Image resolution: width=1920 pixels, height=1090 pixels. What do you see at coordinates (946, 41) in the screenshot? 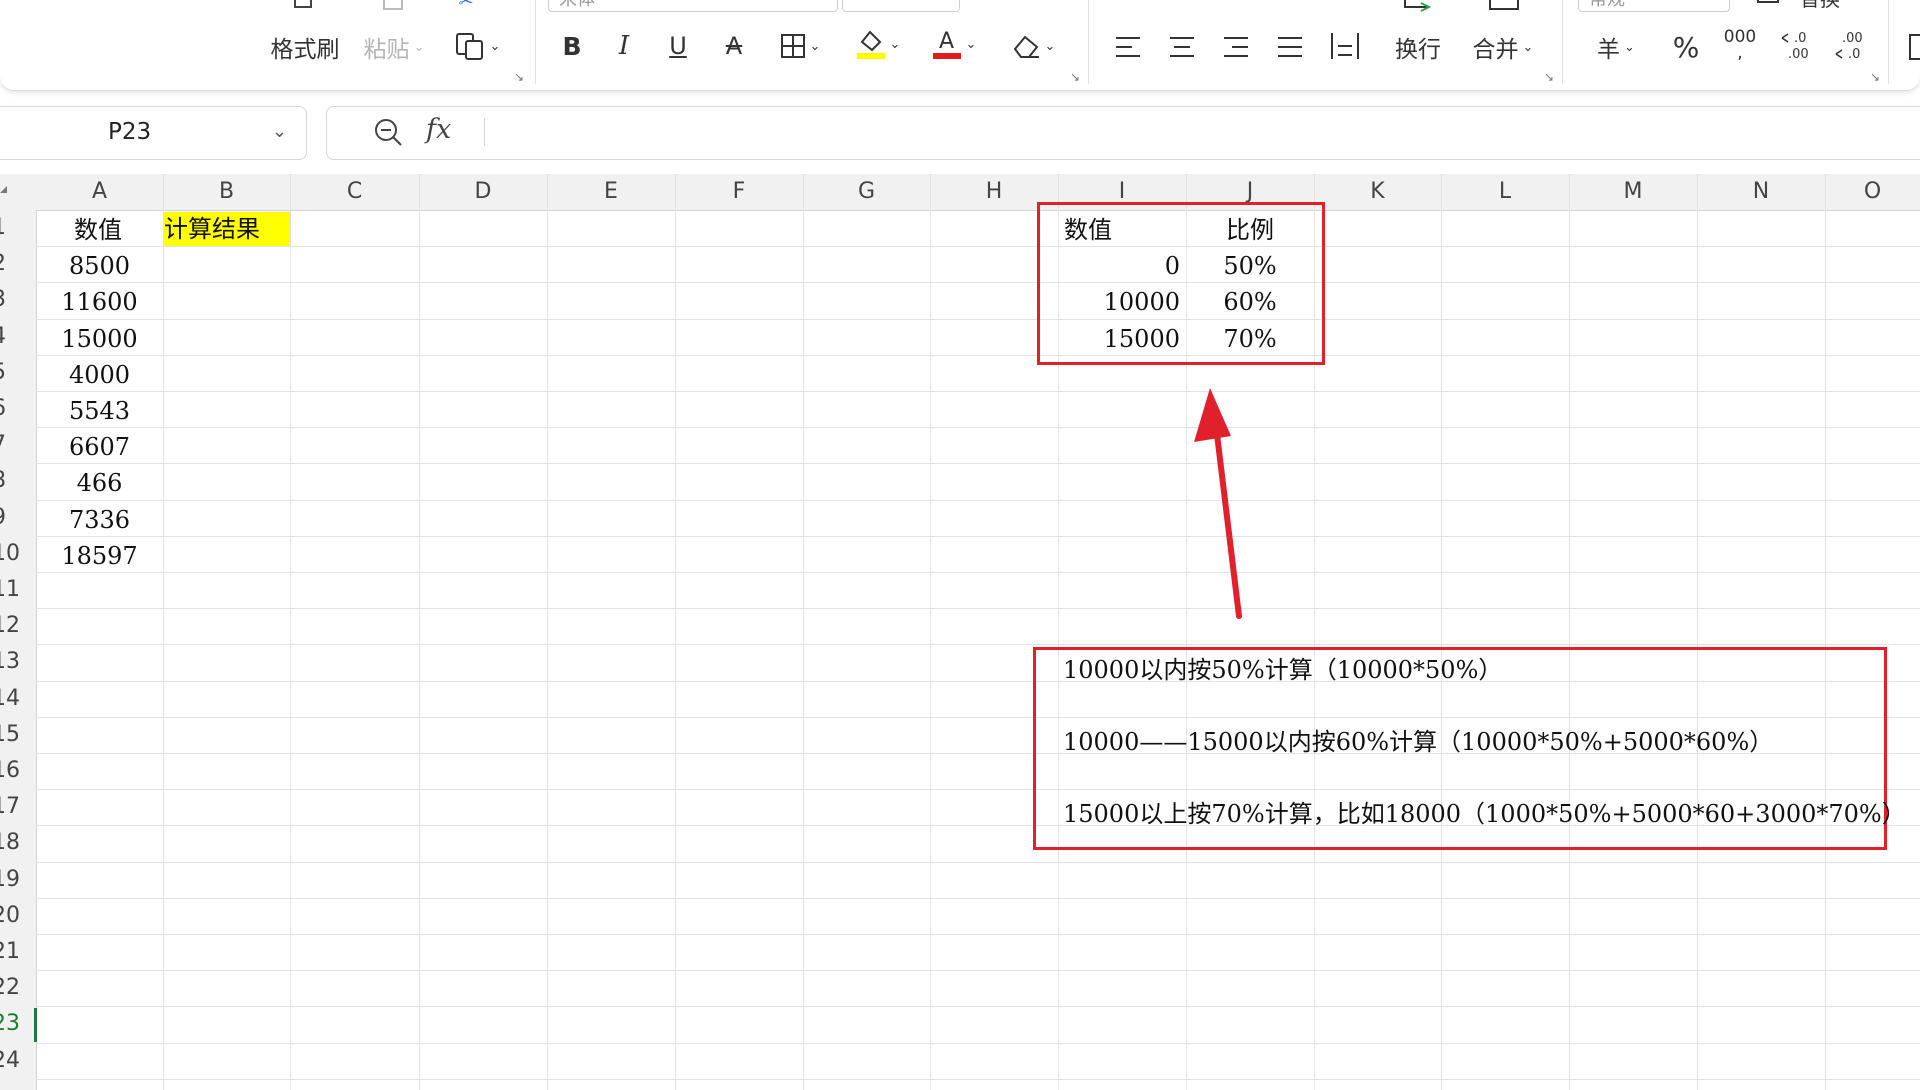
I see `svg-text: A` at bounding box center [946, 41].